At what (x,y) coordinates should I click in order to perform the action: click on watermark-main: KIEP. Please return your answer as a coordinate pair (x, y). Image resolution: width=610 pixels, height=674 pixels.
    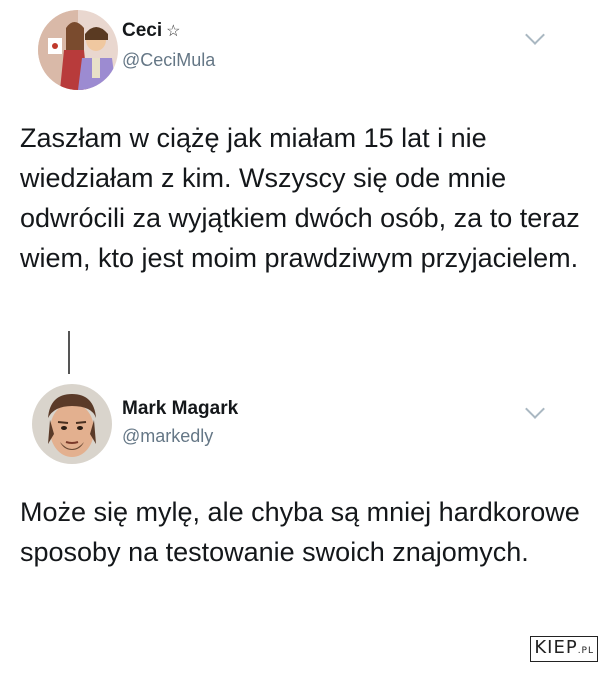
    Looking at the image, I should click on (556, 647).